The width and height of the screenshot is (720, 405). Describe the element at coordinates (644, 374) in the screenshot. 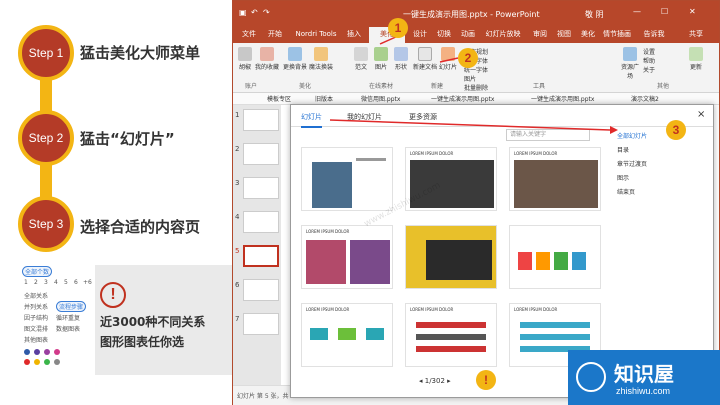

I see `logo-text-cn: 知识屋` at that location.